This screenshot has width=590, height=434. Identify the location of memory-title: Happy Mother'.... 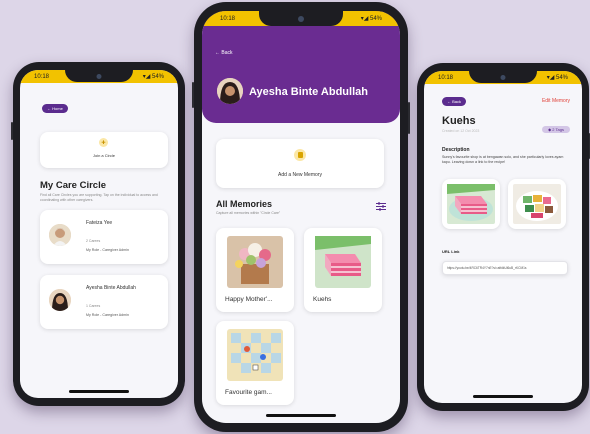
(249, 299).